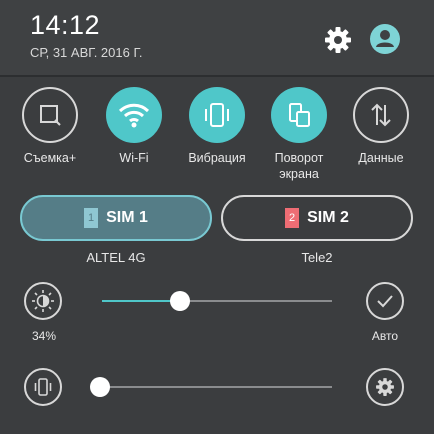  Describe the element at coordinates (385, 336) in the screenshot. I see `auto-brightness-label: Авто` at that location.